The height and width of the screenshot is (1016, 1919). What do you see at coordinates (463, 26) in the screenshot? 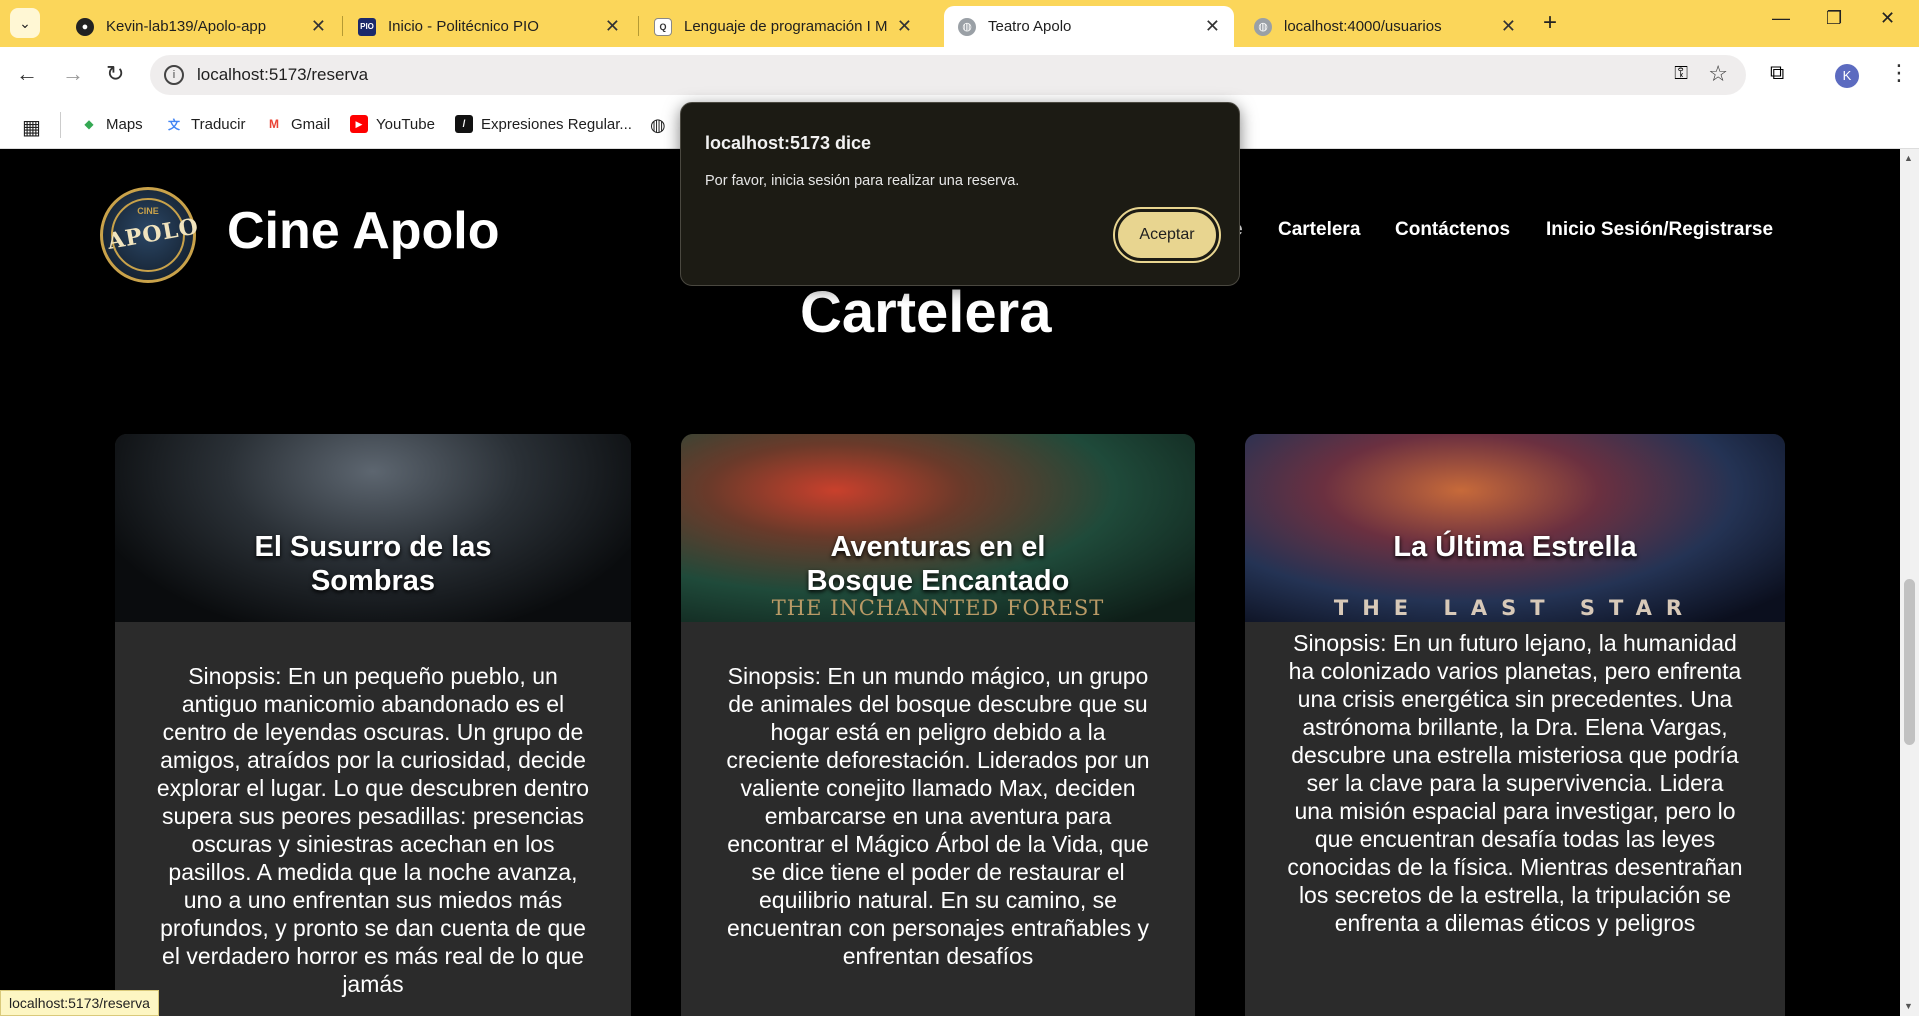
I see `tab-title: Inicio - Politécnico PIO` at bounding box center [463, 26].